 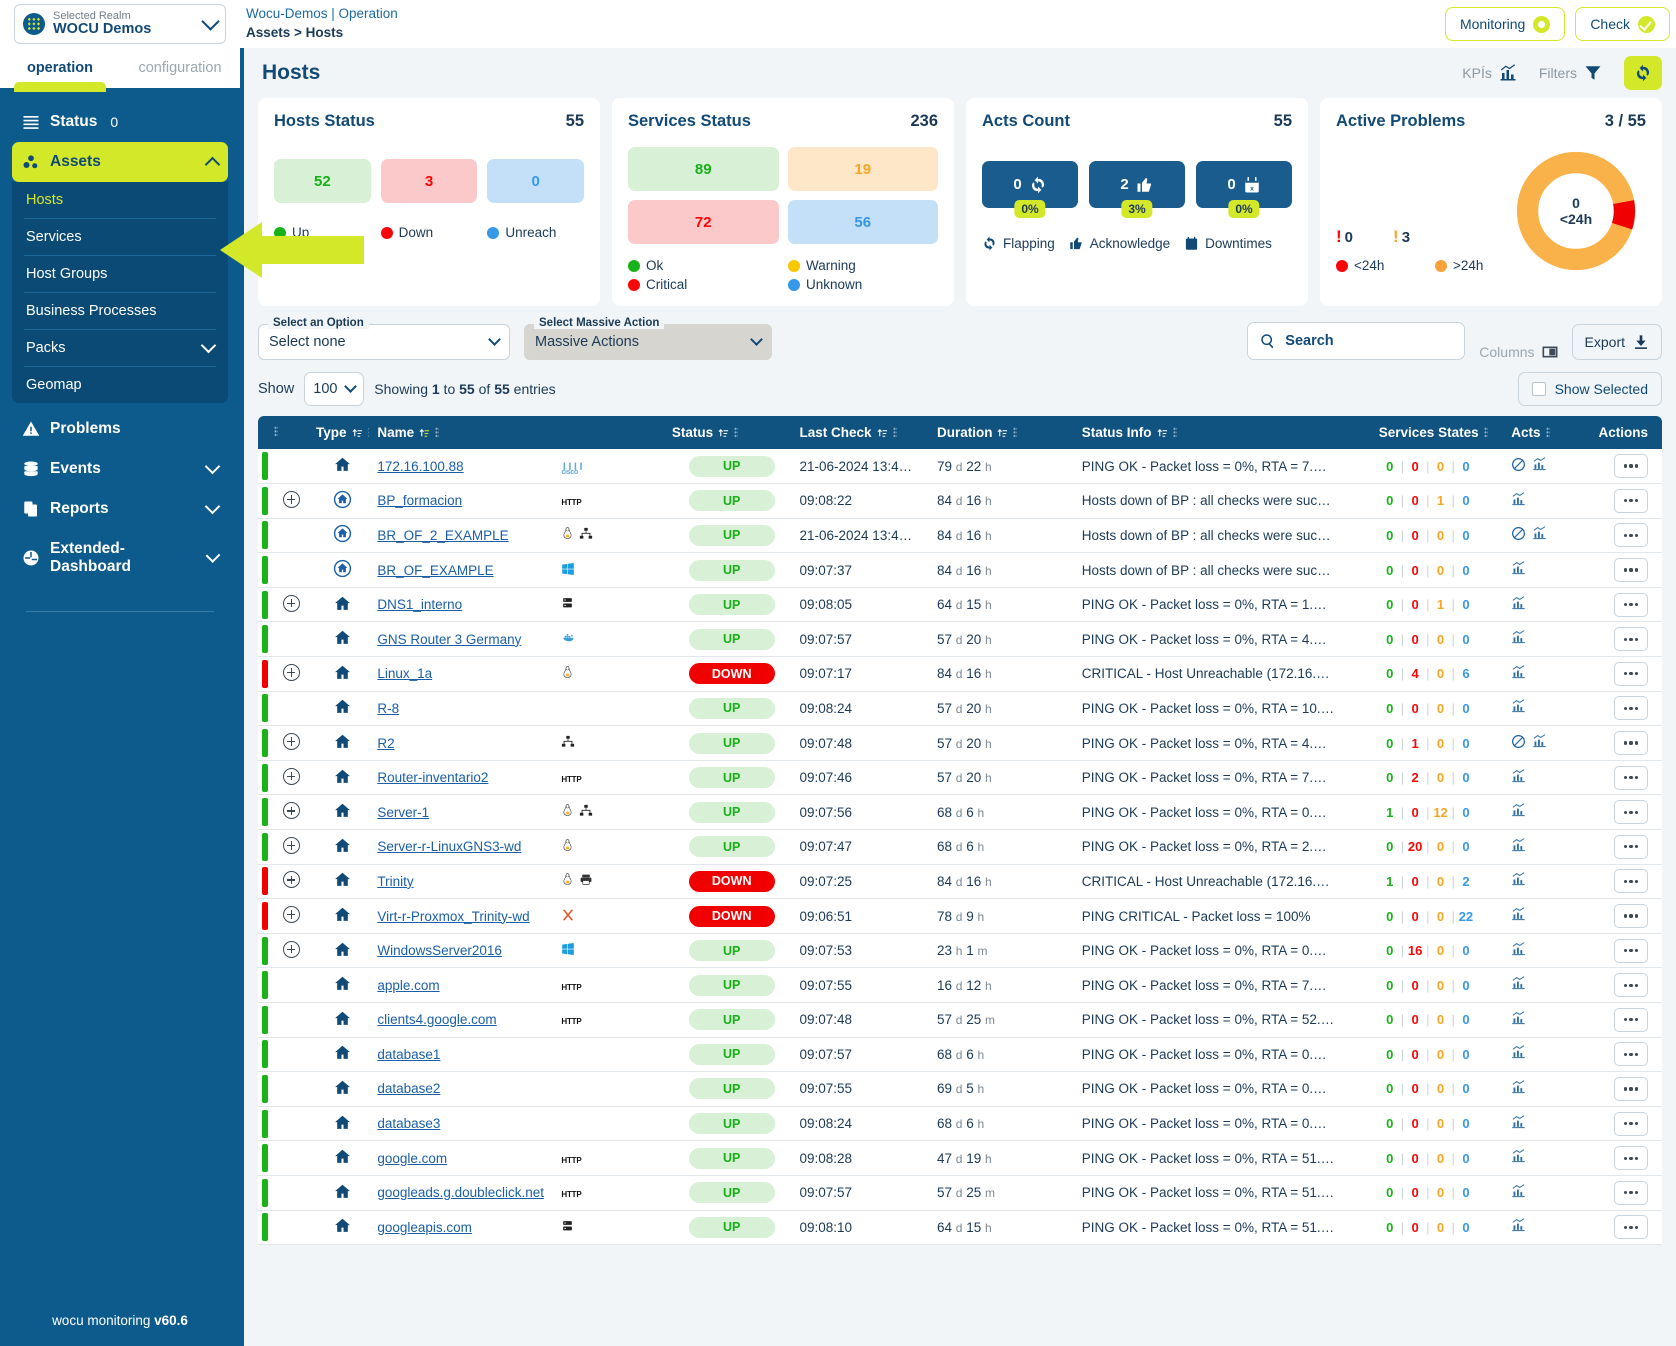 I want to click on breadcrumb-realm: Wocu-Demos | Operation, so click(x=845, y=13).